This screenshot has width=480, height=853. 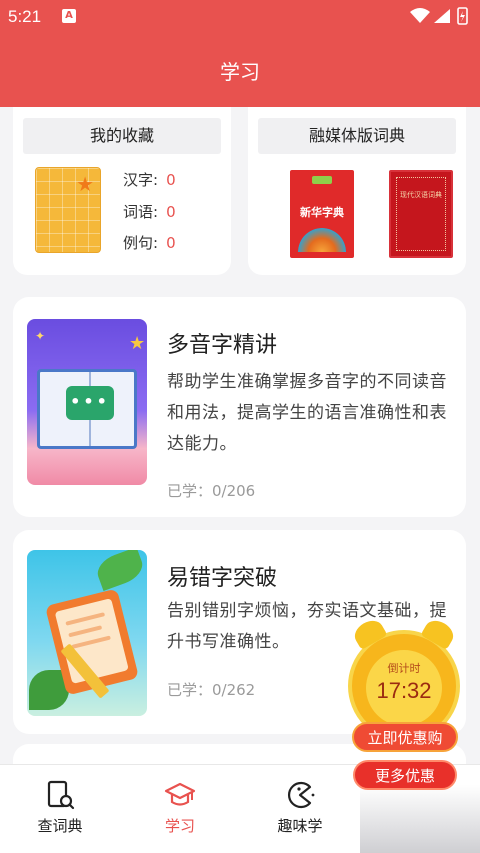 I want to click on feature-title: 易错字突破, so click(x=222, y=578).